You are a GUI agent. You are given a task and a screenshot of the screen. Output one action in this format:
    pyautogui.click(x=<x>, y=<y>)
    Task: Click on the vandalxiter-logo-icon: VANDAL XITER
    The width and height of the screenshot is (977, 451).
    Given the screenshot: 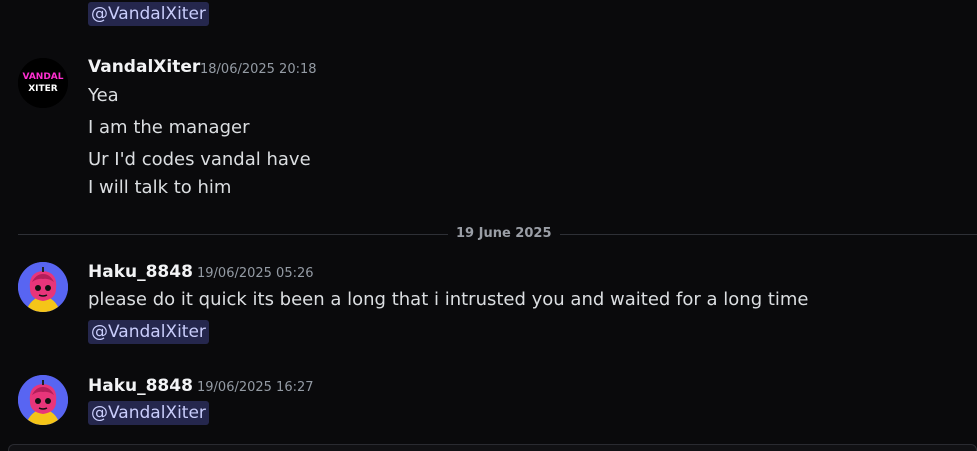 What is the action you would take?
    pyautogui.click(x=43, y=83)
    